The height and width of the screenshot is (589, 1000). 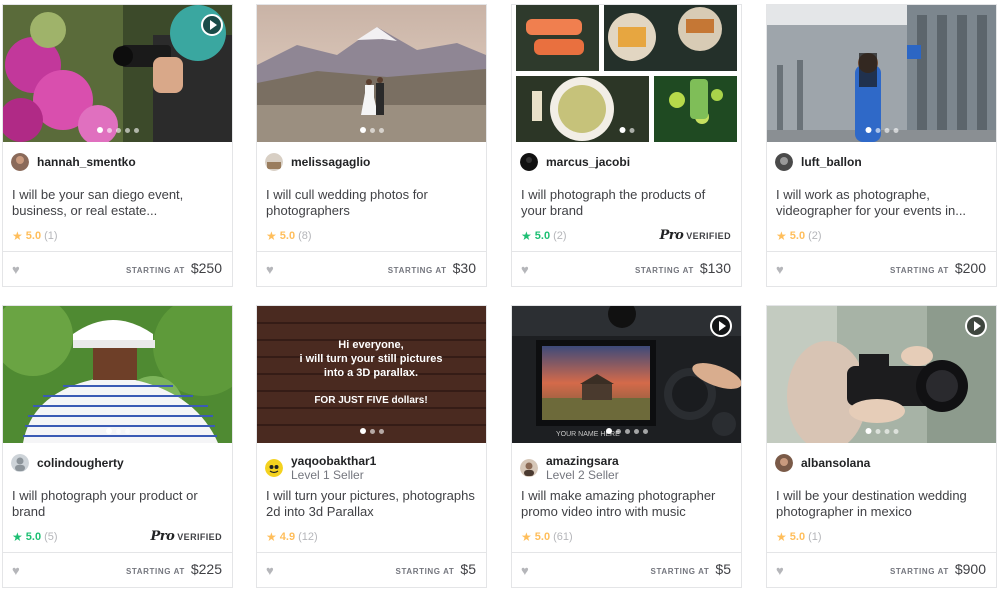 What do you see at coordinates (582, 461) in the screenshot?
I see `seller-name: amazingsara` at bounding box center [582, 461].